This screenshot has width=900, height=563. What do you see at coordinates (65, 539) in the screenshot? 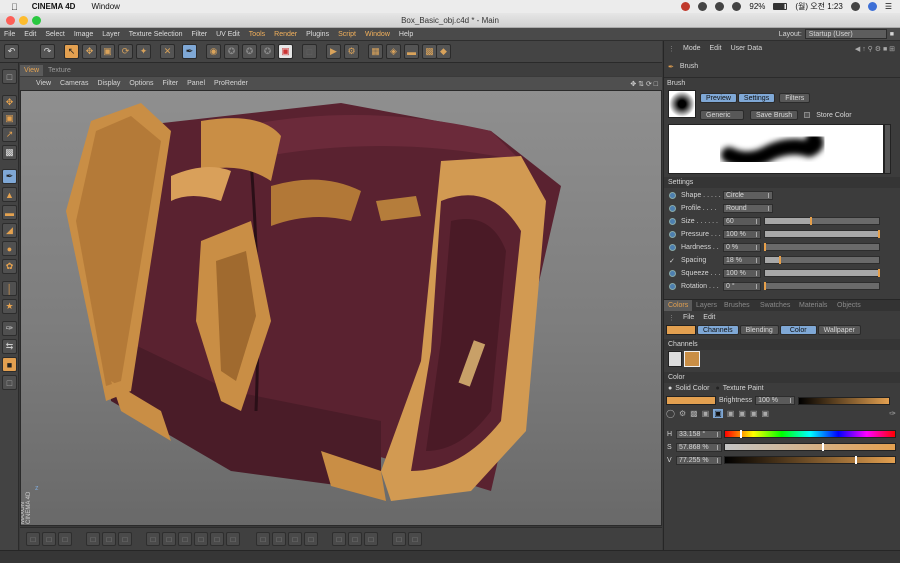
I see `bottom-tool-3-icon: □` at bounding box center [65, 539].